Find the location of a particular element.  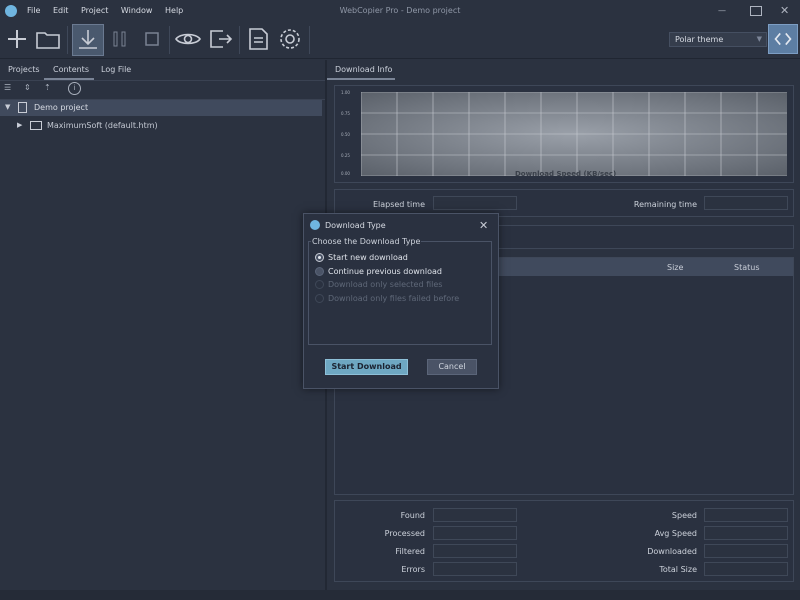

tab-contents: Contents is located at coordinates (71, 69).